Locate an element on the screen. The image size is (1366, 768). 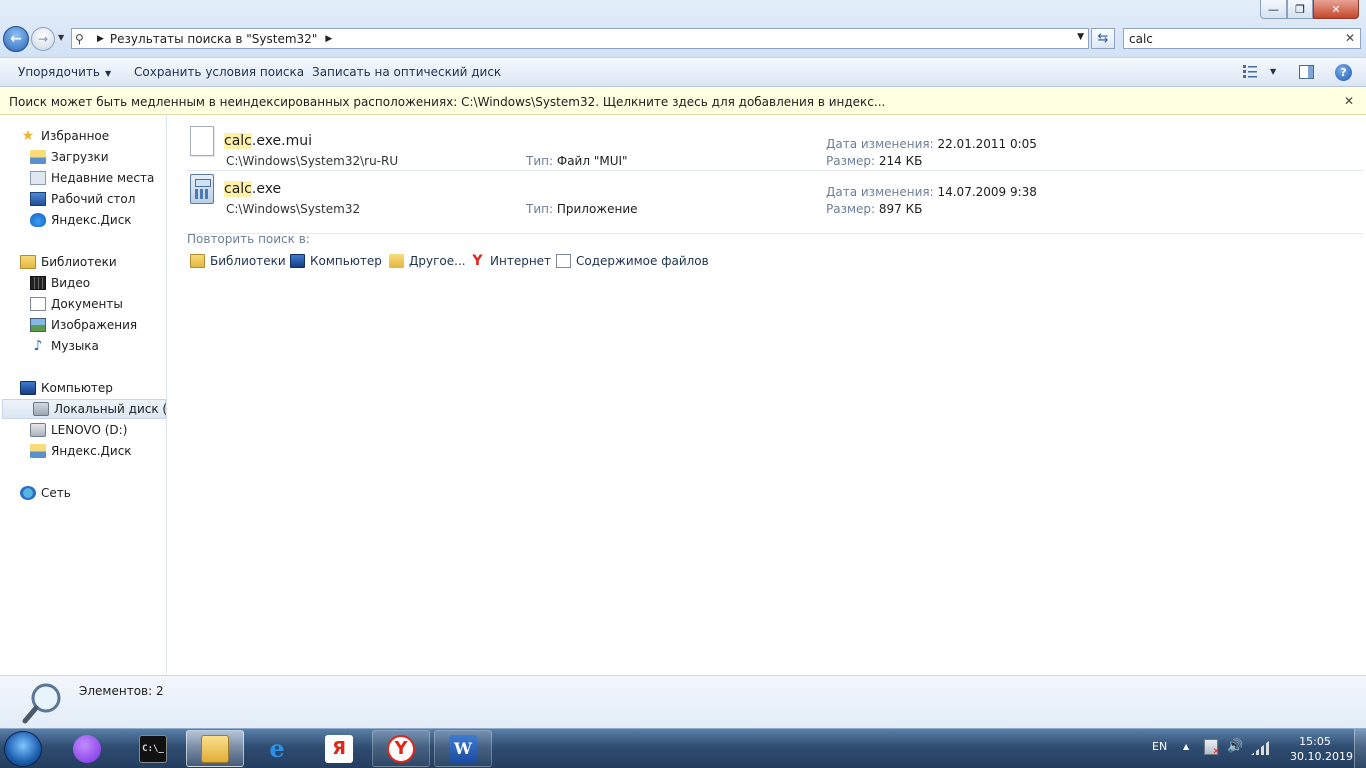
nav-recent-places: Недавние места is located at coordinates (83, 178).